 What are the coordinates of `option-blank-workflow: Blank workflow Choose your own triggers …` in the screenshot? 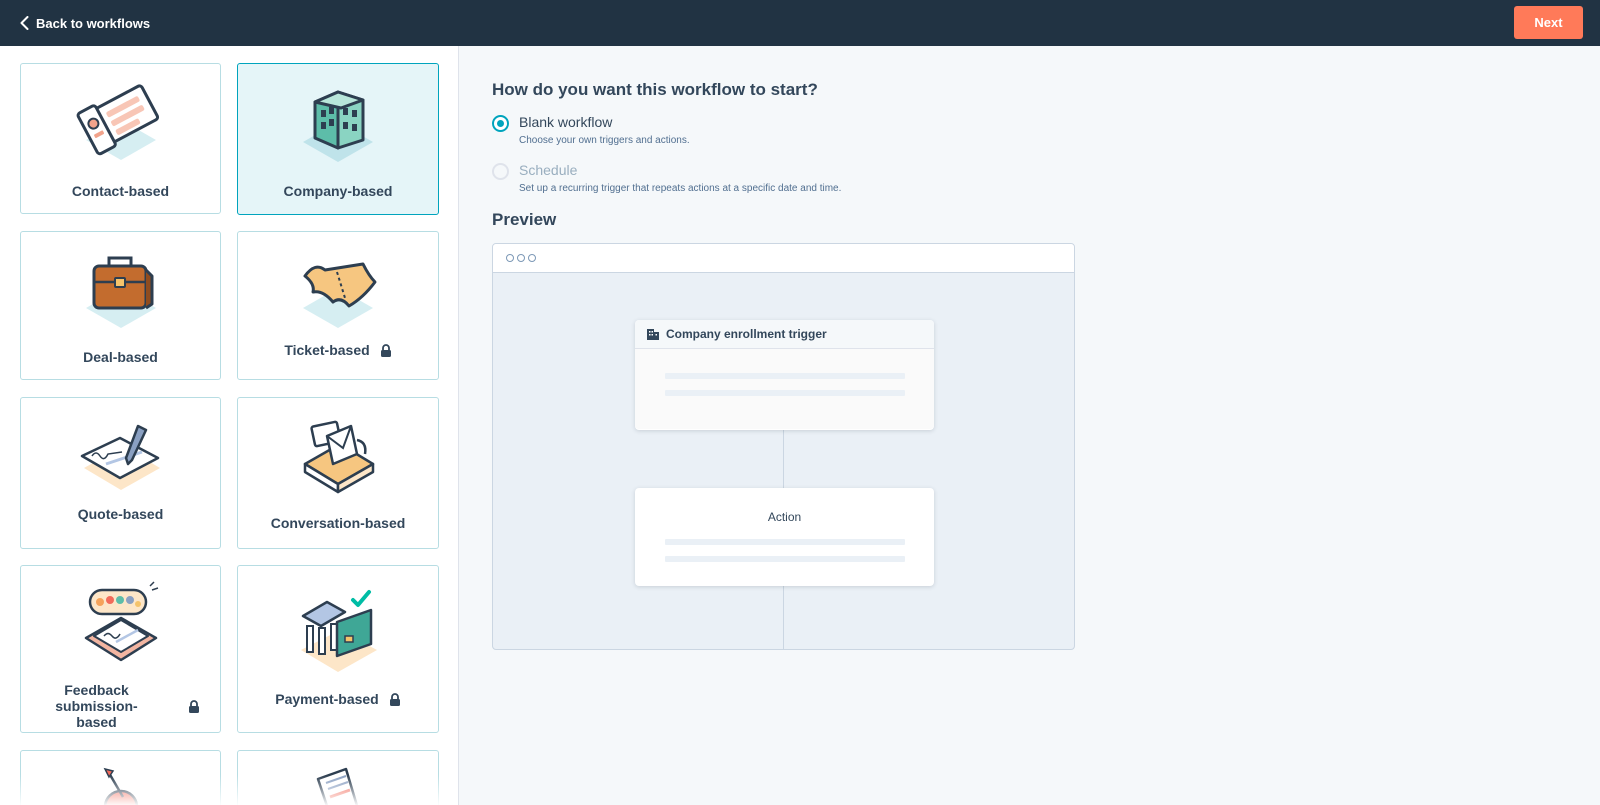 It's located at (591, 130).